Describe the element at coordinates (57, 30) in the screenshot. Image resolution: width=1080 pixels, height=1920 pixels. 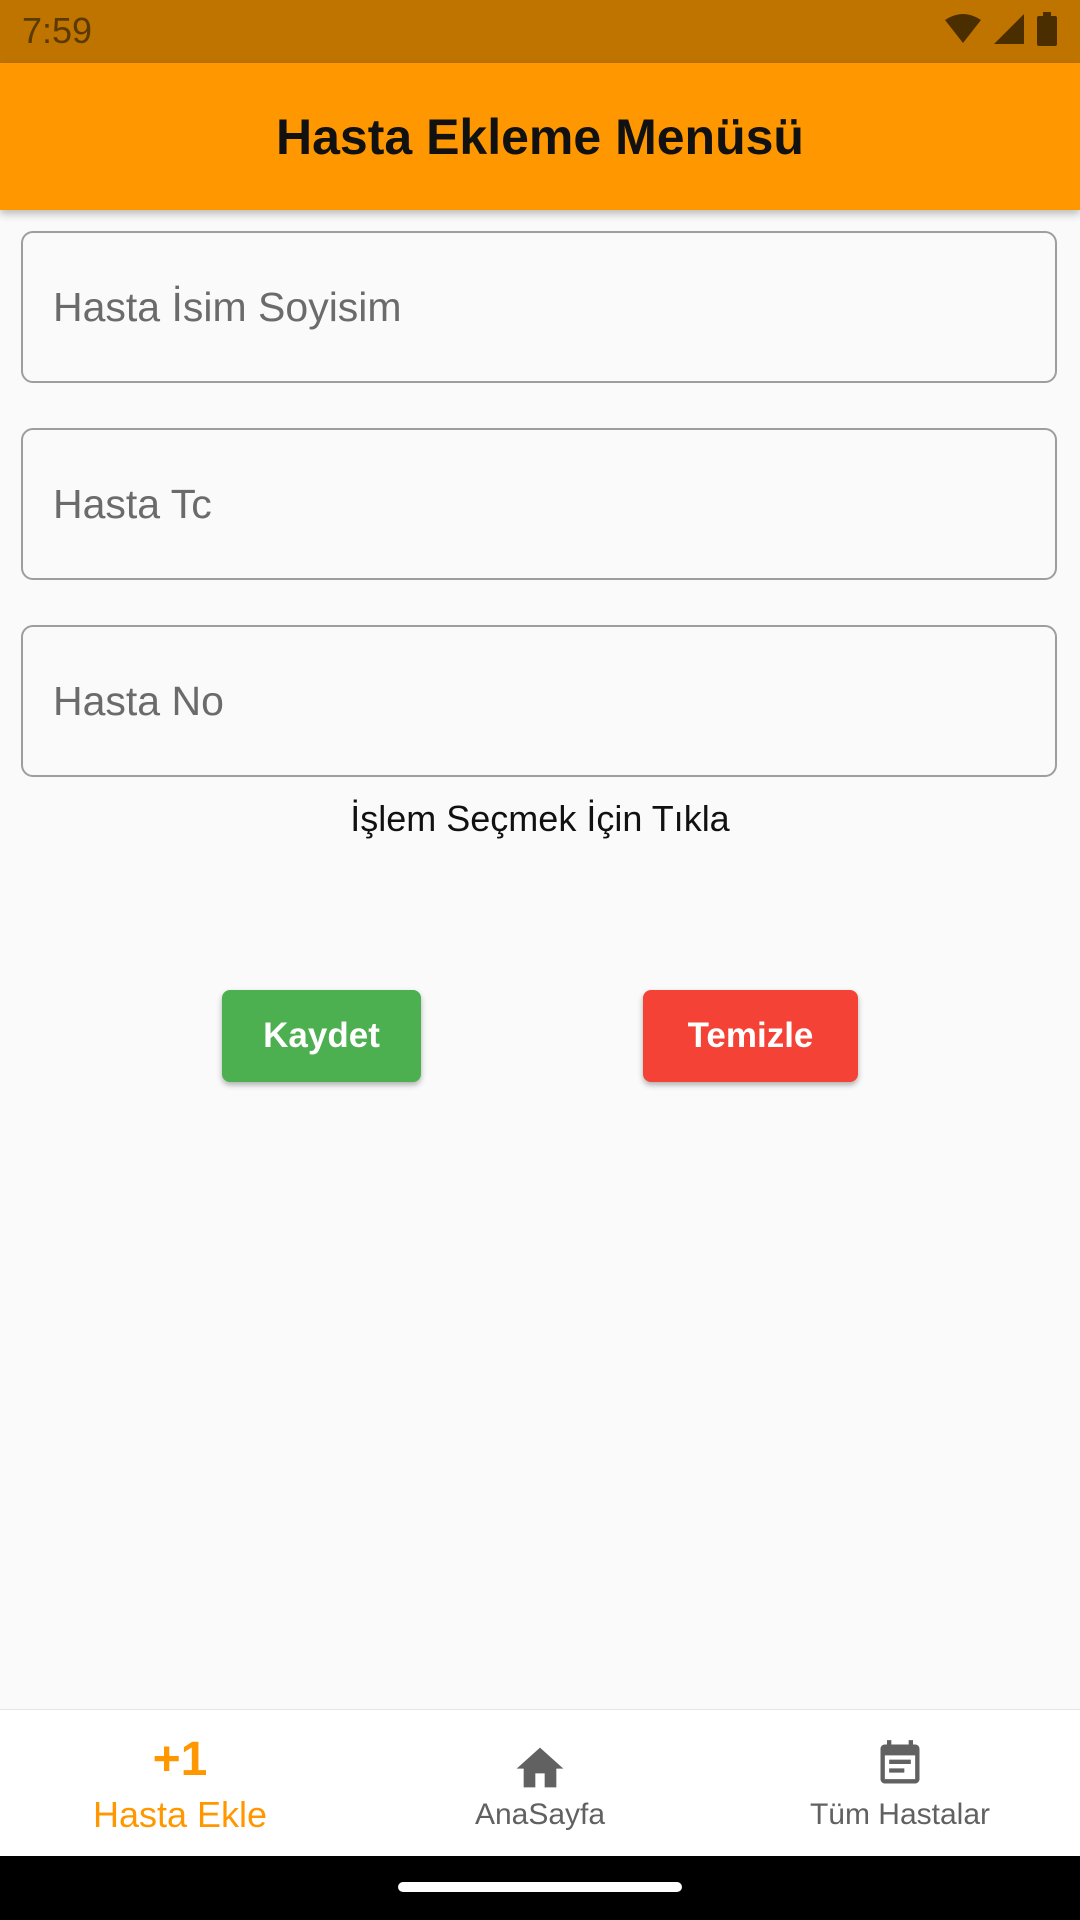
I see `status-time: 7:59` at that location.